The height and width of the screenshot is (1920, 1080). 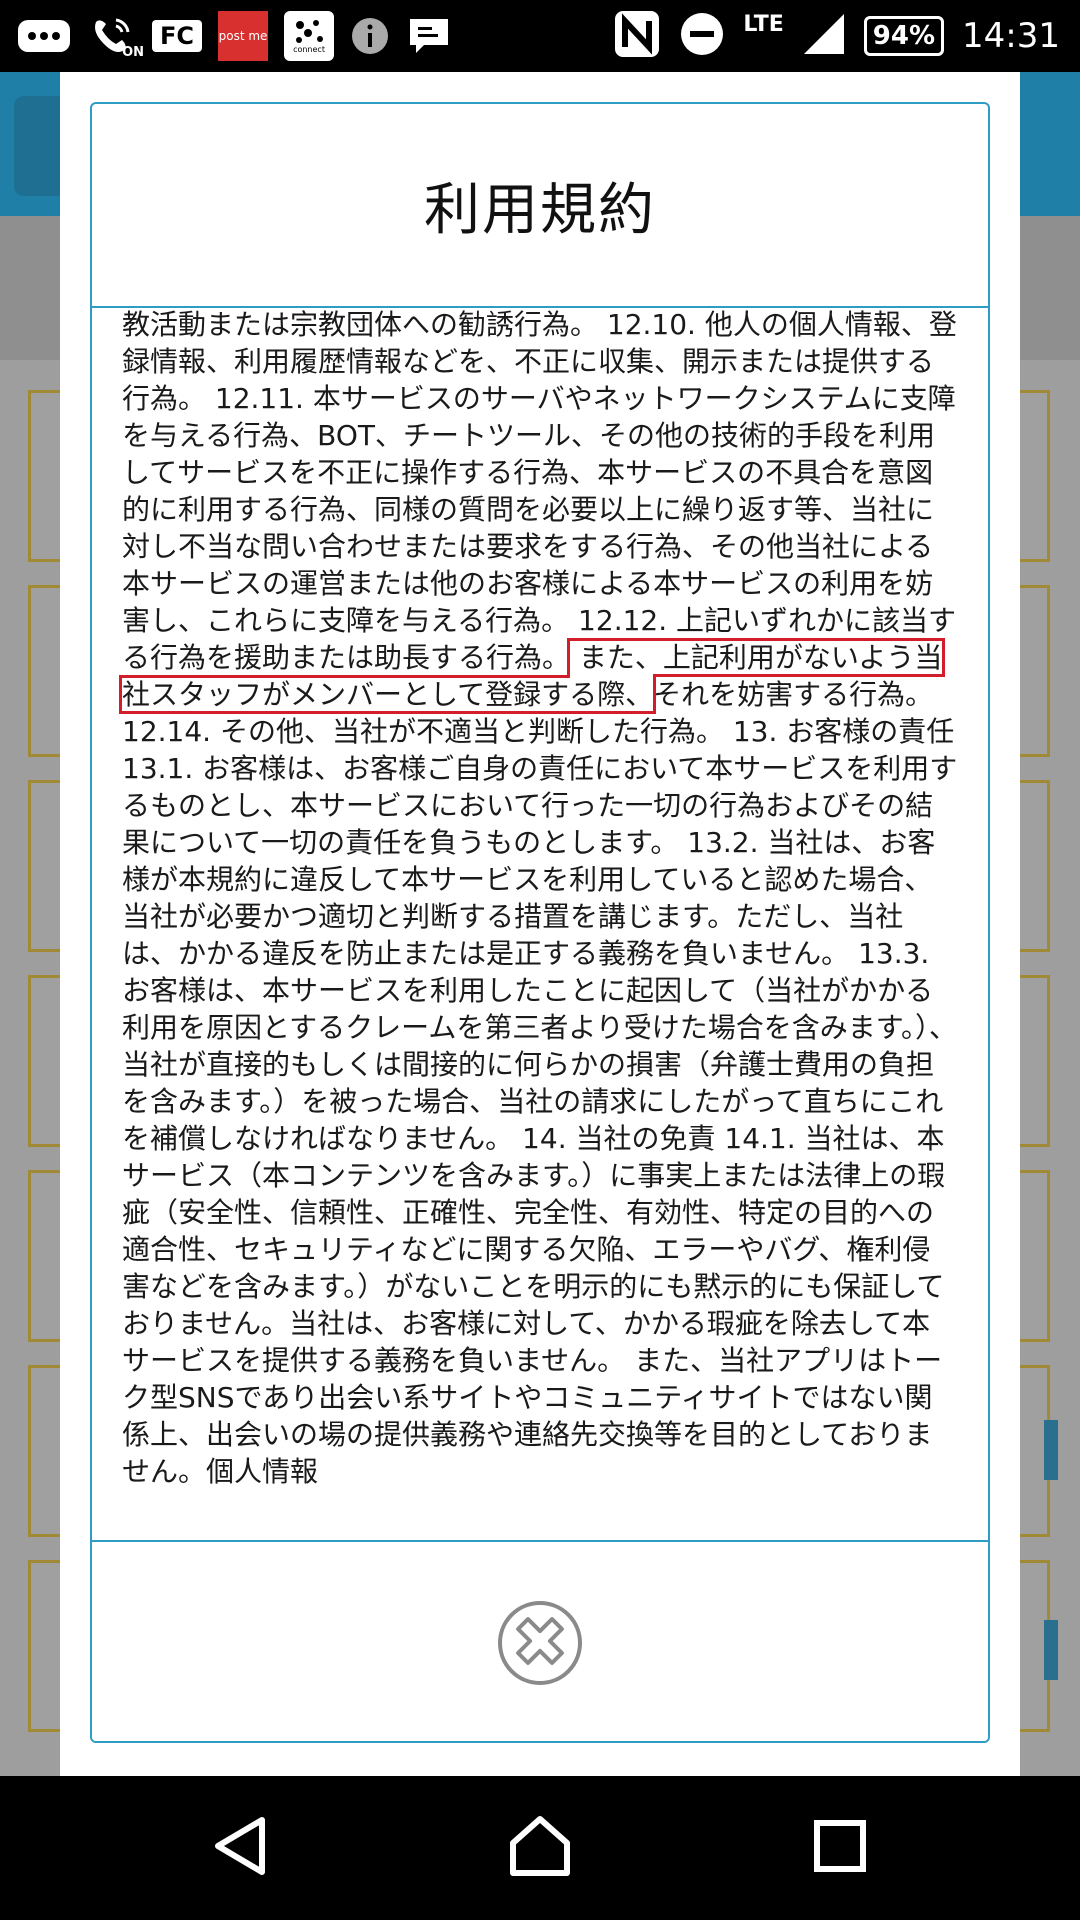 I want to click on recents-square-icon, so click(x=840, y=1848).